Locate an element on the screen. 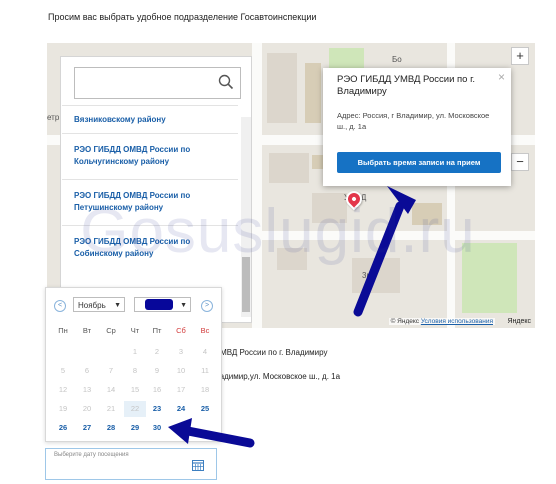  watermark: Gosuslugid.ru is located at coordinates (278, 231).